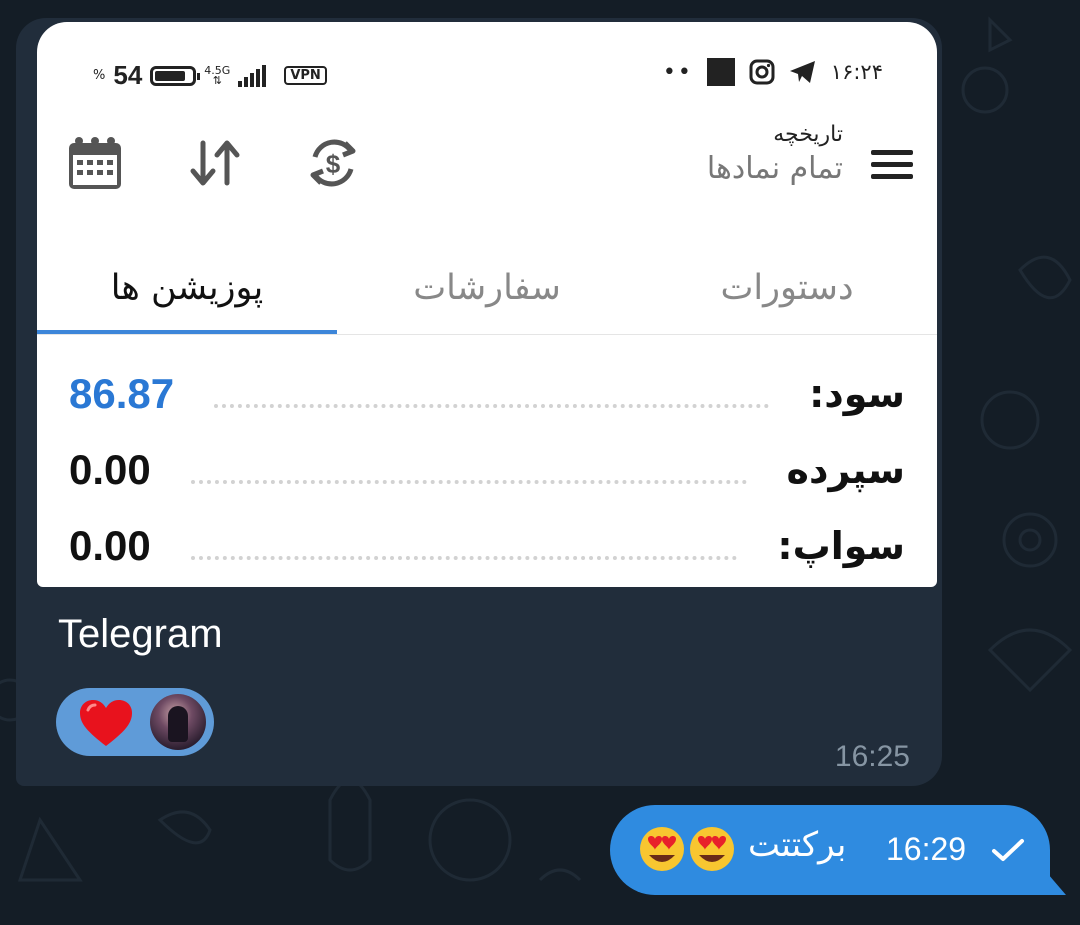 This screenshot has height=925, width=1080. Describe the element at coordinates (487, 72) in the screenshot. I see `status-bar: % 54 4.5G ⇅ VPN •• ۱۶:۲۴` at that location.